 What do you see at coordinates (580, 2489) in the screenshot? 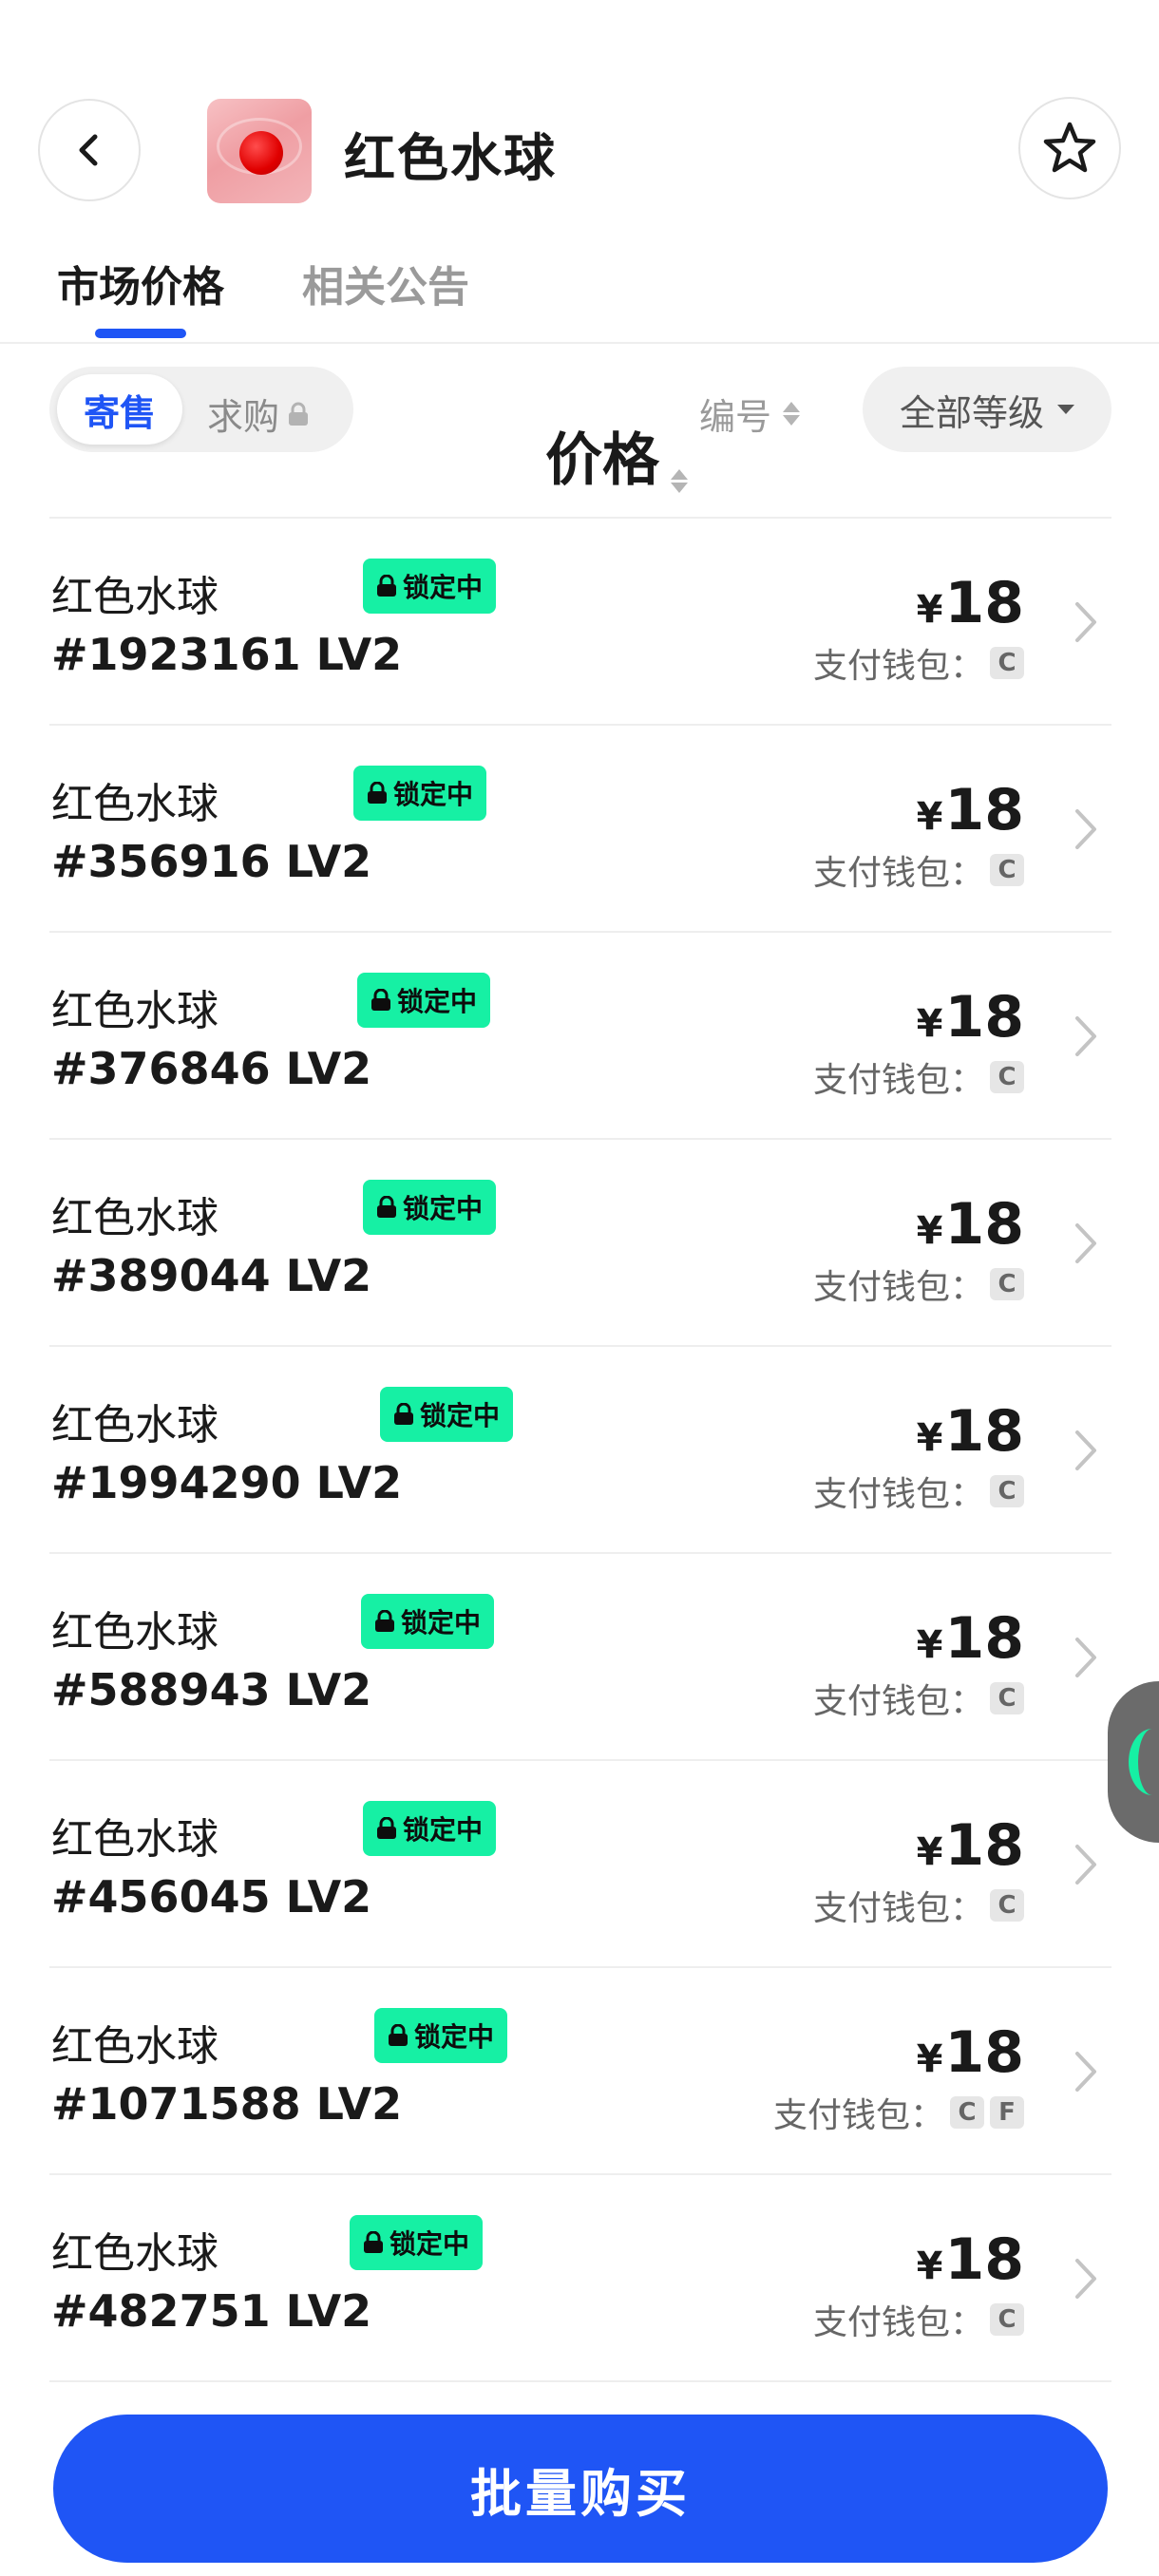
I see `bulk-buy-button: 批量购买` at bounding box center [580, 2489].